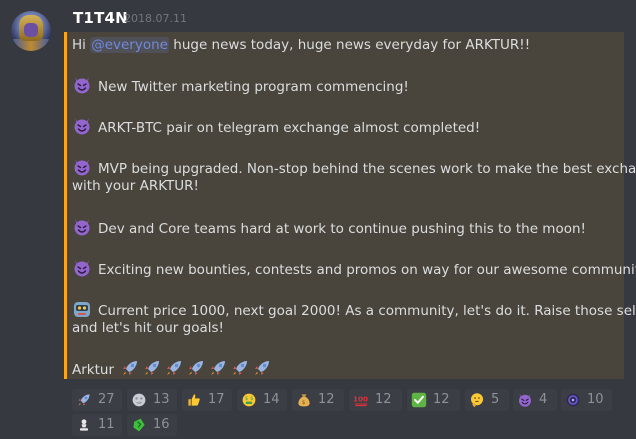 The width and height of the screenshot is (636, 439). What do you see at coordinates (100, 18) in the screenshot?
I see `author-name: T1T4N` at bounding box center [100, 18].